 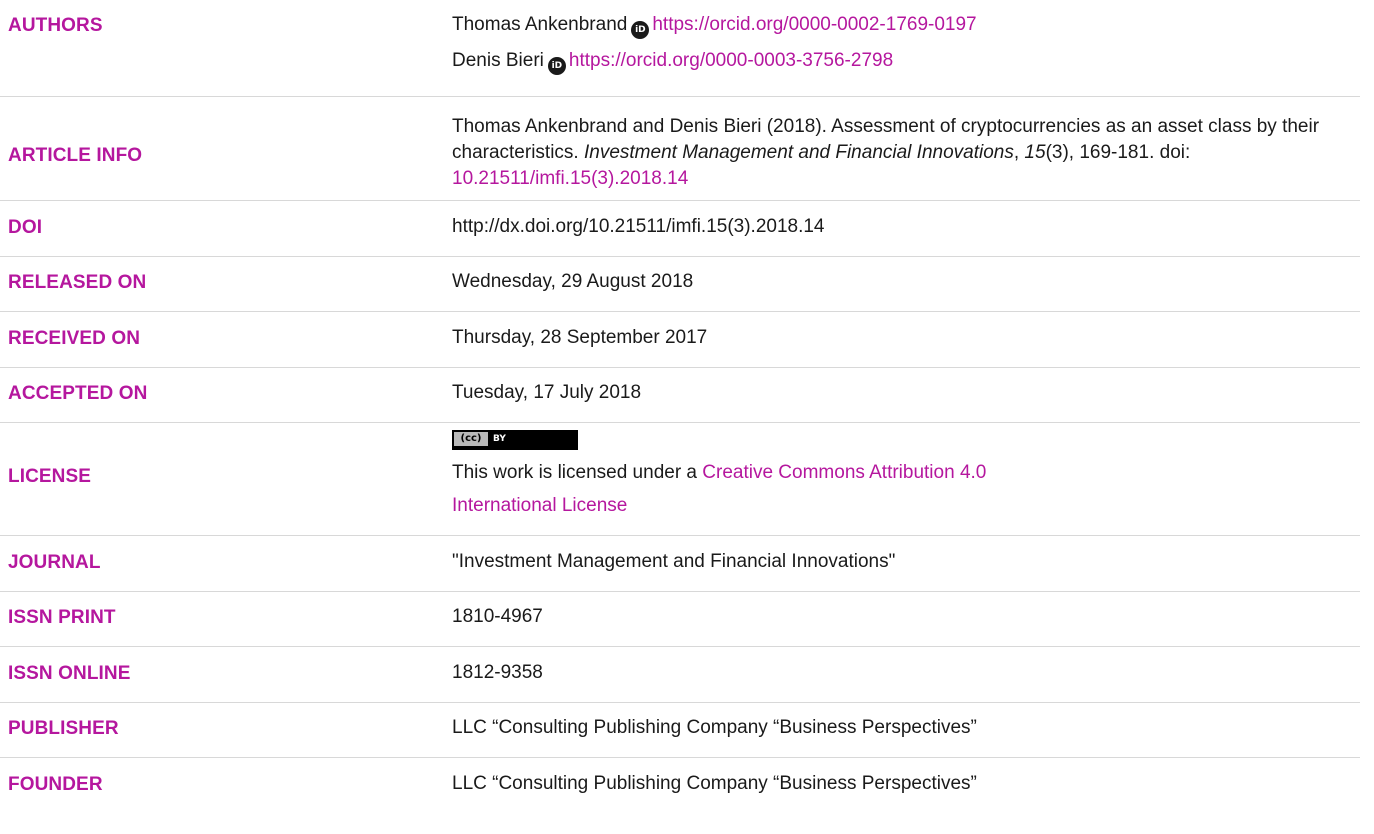 What do you see at coordinates (50, 476) in the screenshot?
I see `license-label: LICENSE` at bounding box center [50, 476].